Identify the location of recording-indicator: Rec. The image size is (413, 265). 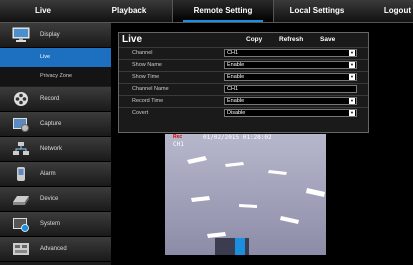
(178, 137).